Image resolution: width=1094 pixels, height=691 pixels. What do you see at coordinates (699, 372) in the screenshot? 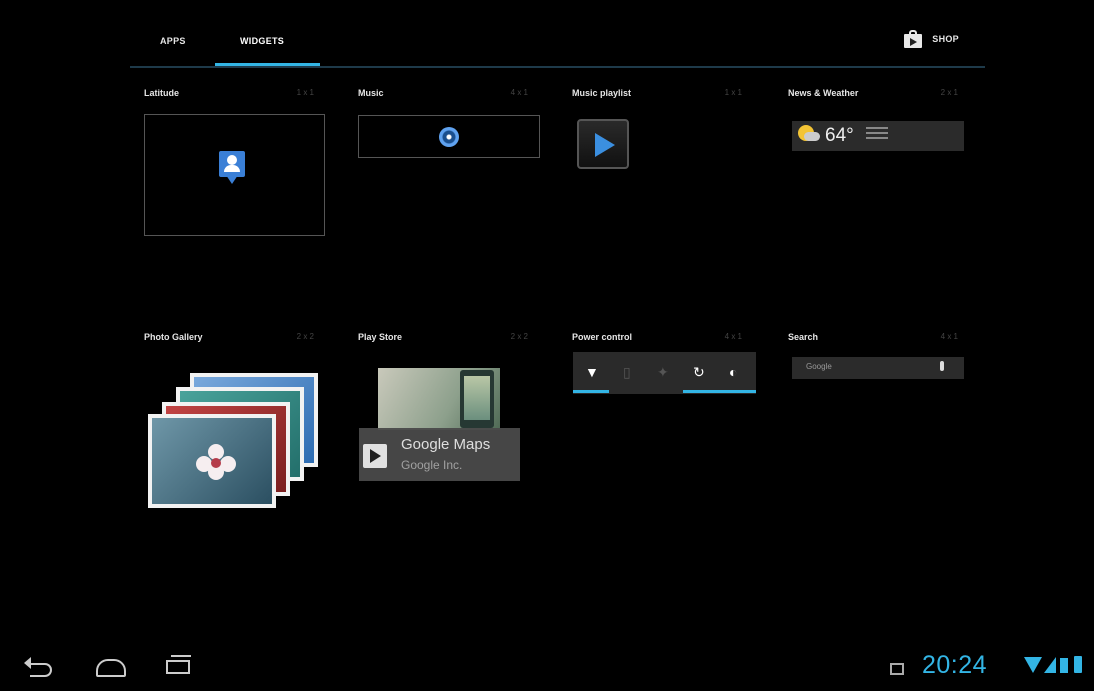
I see `sync-icon: ↻` at bounding box center [699, 372].